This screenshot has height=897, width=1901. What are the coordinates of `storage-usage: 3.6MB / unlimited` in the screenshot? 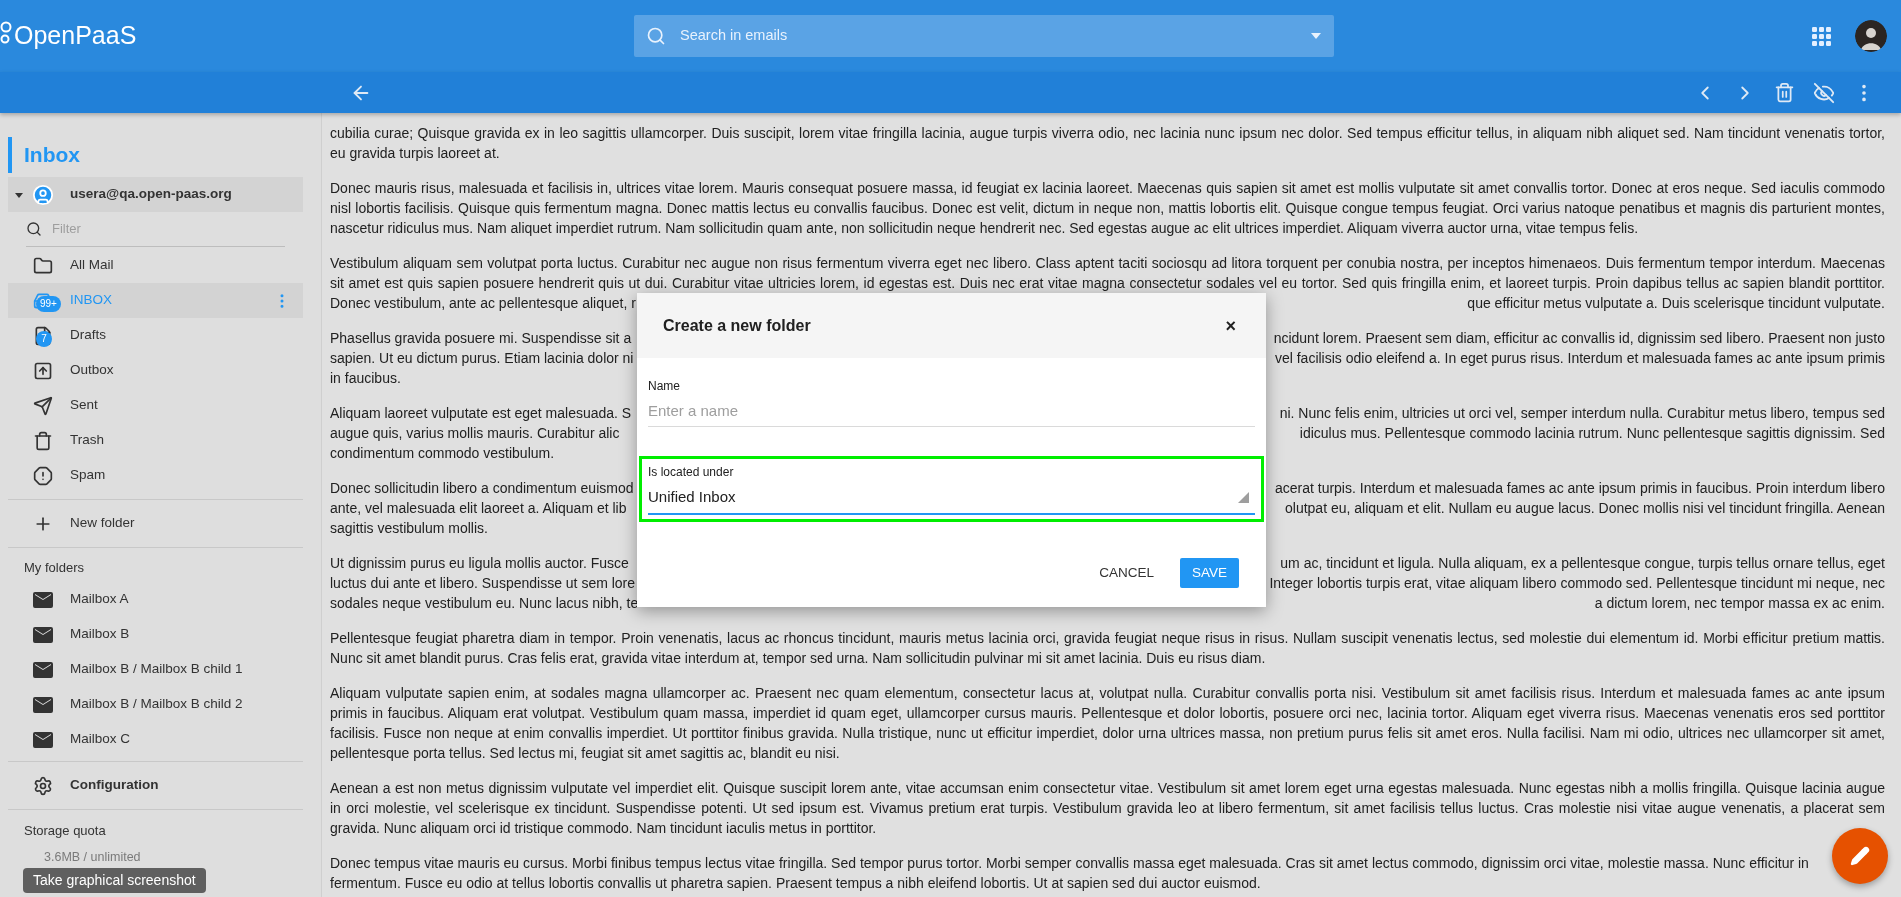 It's located at (92, 857).